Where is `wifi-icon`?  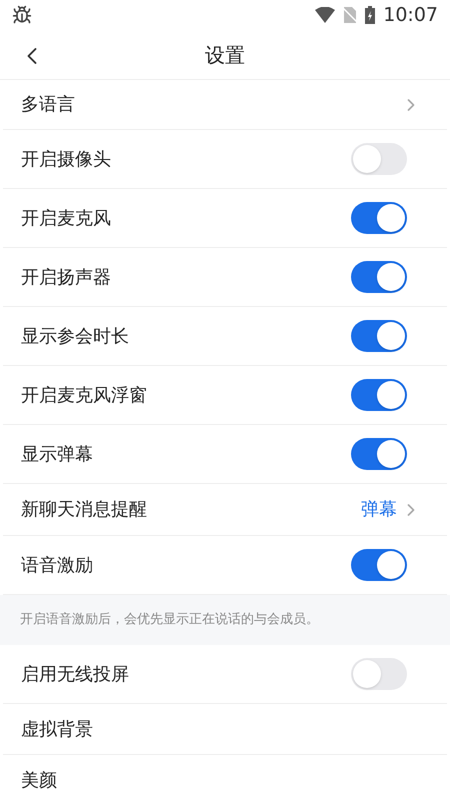
wifi-icon is located at coordinates (325, 15).